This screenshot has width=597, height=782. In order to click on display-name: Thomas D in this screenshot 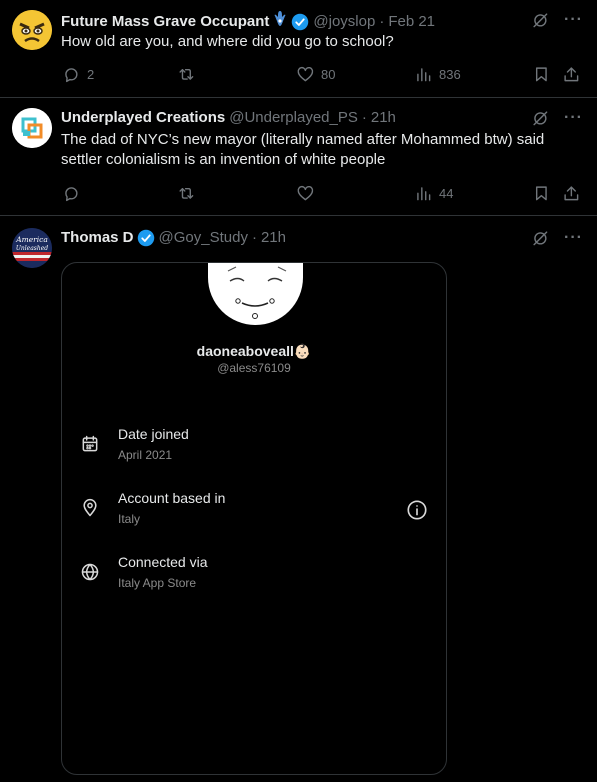, I will do `click(97, 238)`.